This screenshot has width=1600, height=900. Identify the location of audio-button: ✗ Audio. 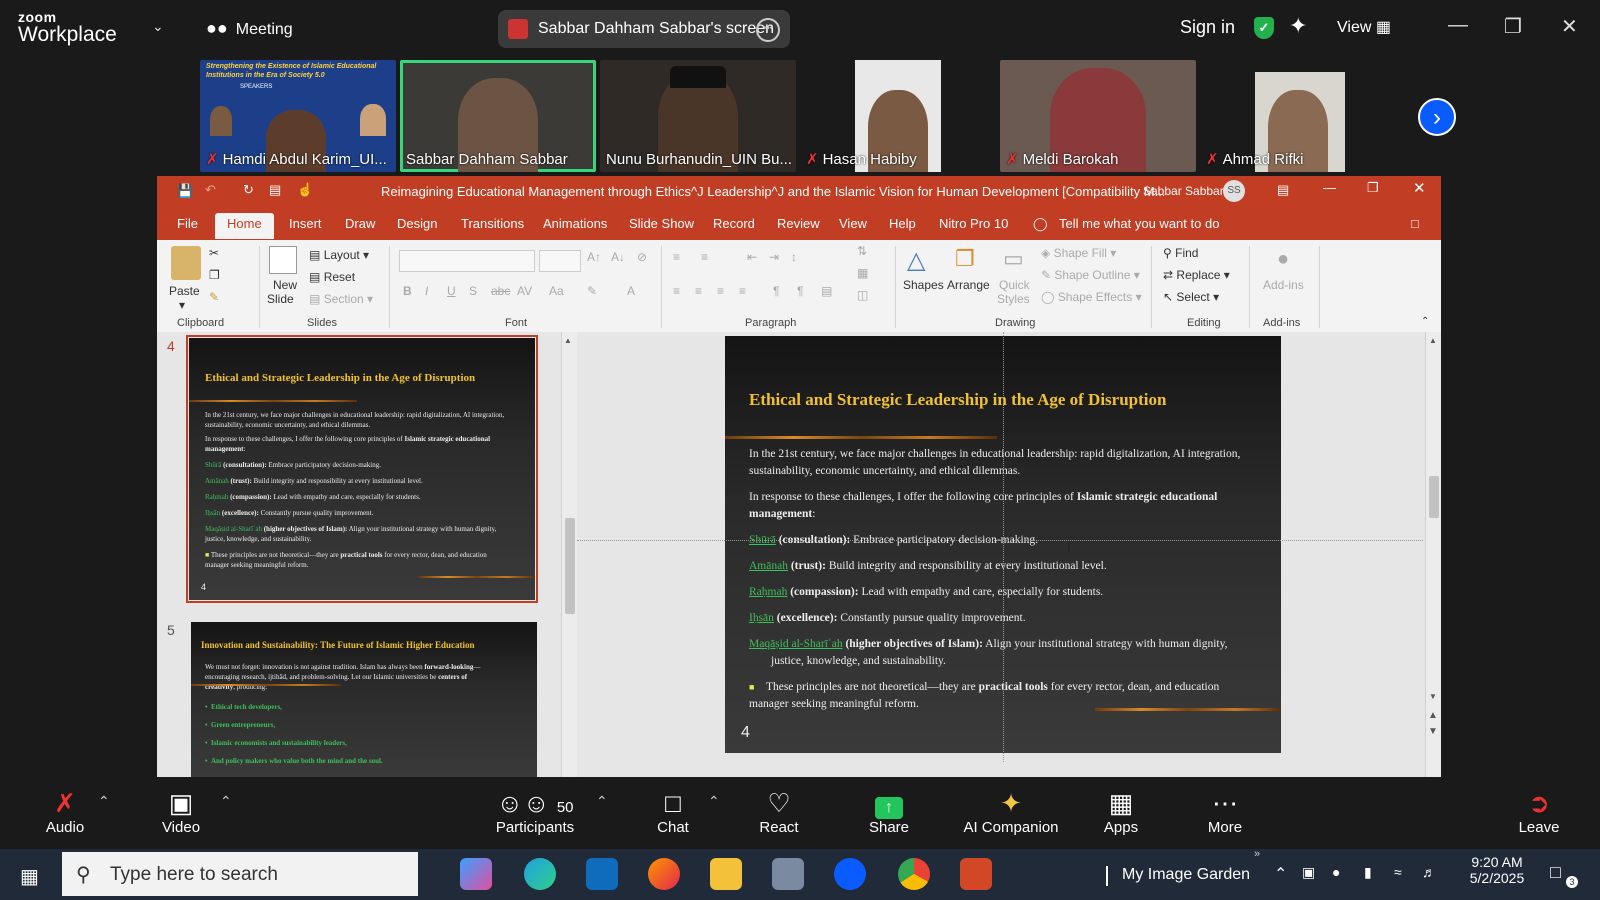
(65, 811).